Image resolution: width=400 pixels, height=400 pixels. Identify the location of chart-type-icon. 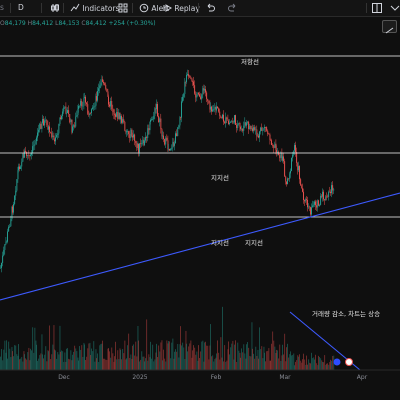
(55, 8).